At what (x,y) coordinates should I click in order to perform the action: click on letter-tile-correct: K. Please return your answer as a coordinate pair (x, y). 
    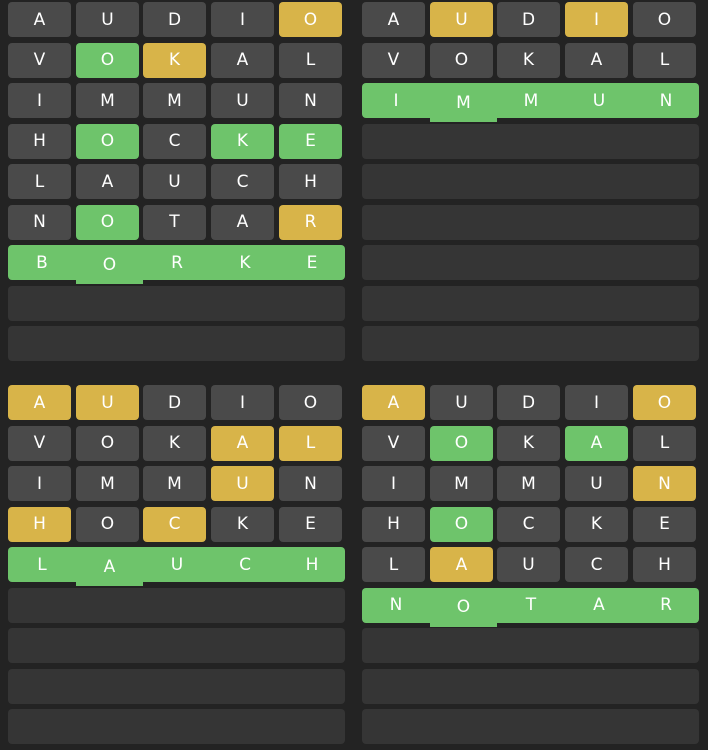
    Looking at the image, I should click on (242, 141).